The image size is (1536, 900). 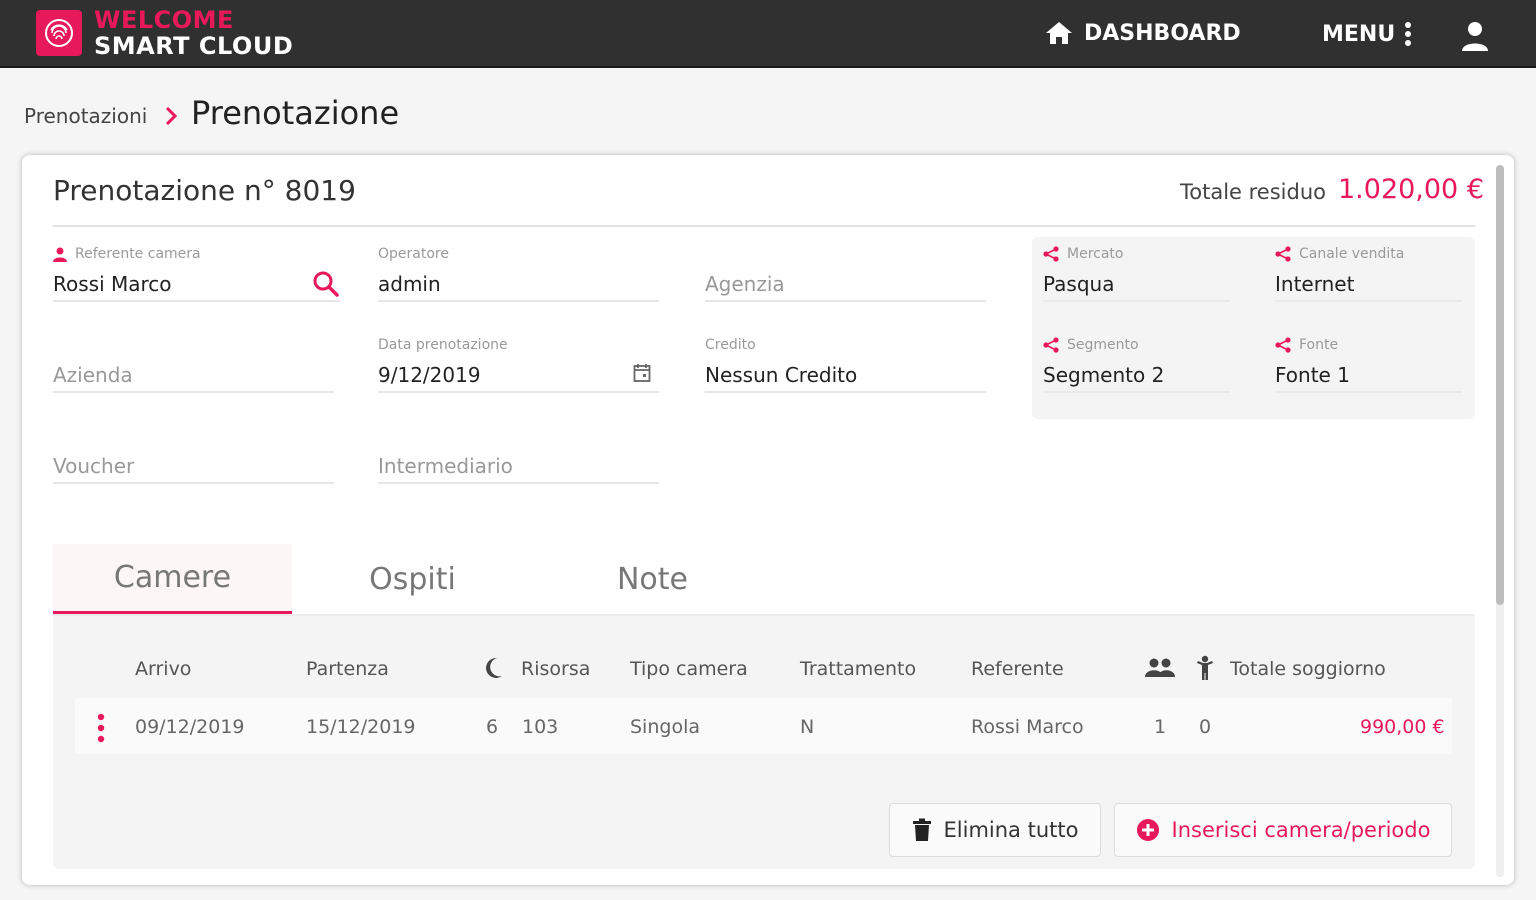 I want to click on operatore-value: admin, so click(x=409, y=284).